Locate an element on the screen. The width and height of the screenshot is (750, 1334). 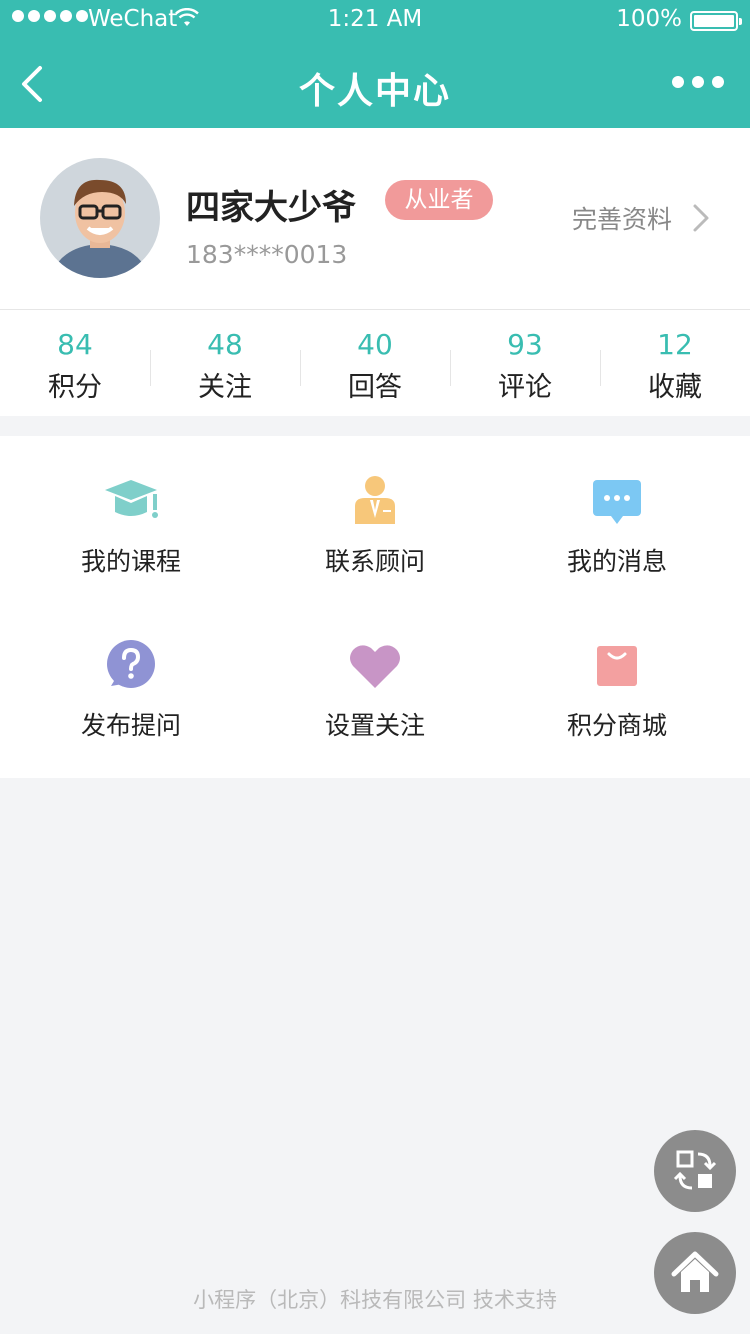
top-bar: WeChat 1:21 AM 100% 个人中心 is located at coordinates (375, 64).